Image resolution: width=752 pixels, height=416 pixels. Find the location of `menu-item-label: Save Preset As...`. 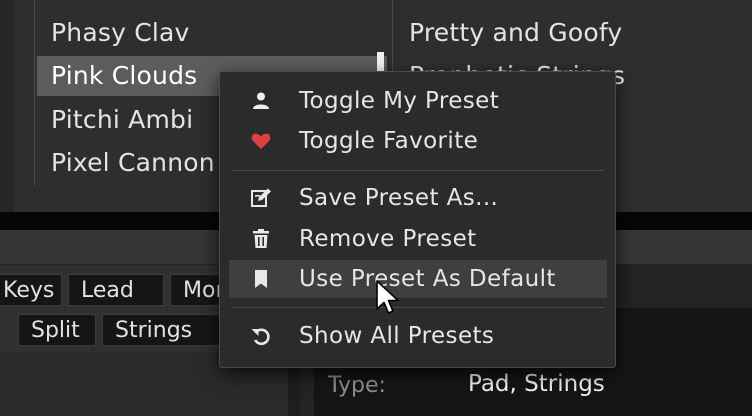

menu-item-label: Save Preset As... is located at coordinates (399, 198).